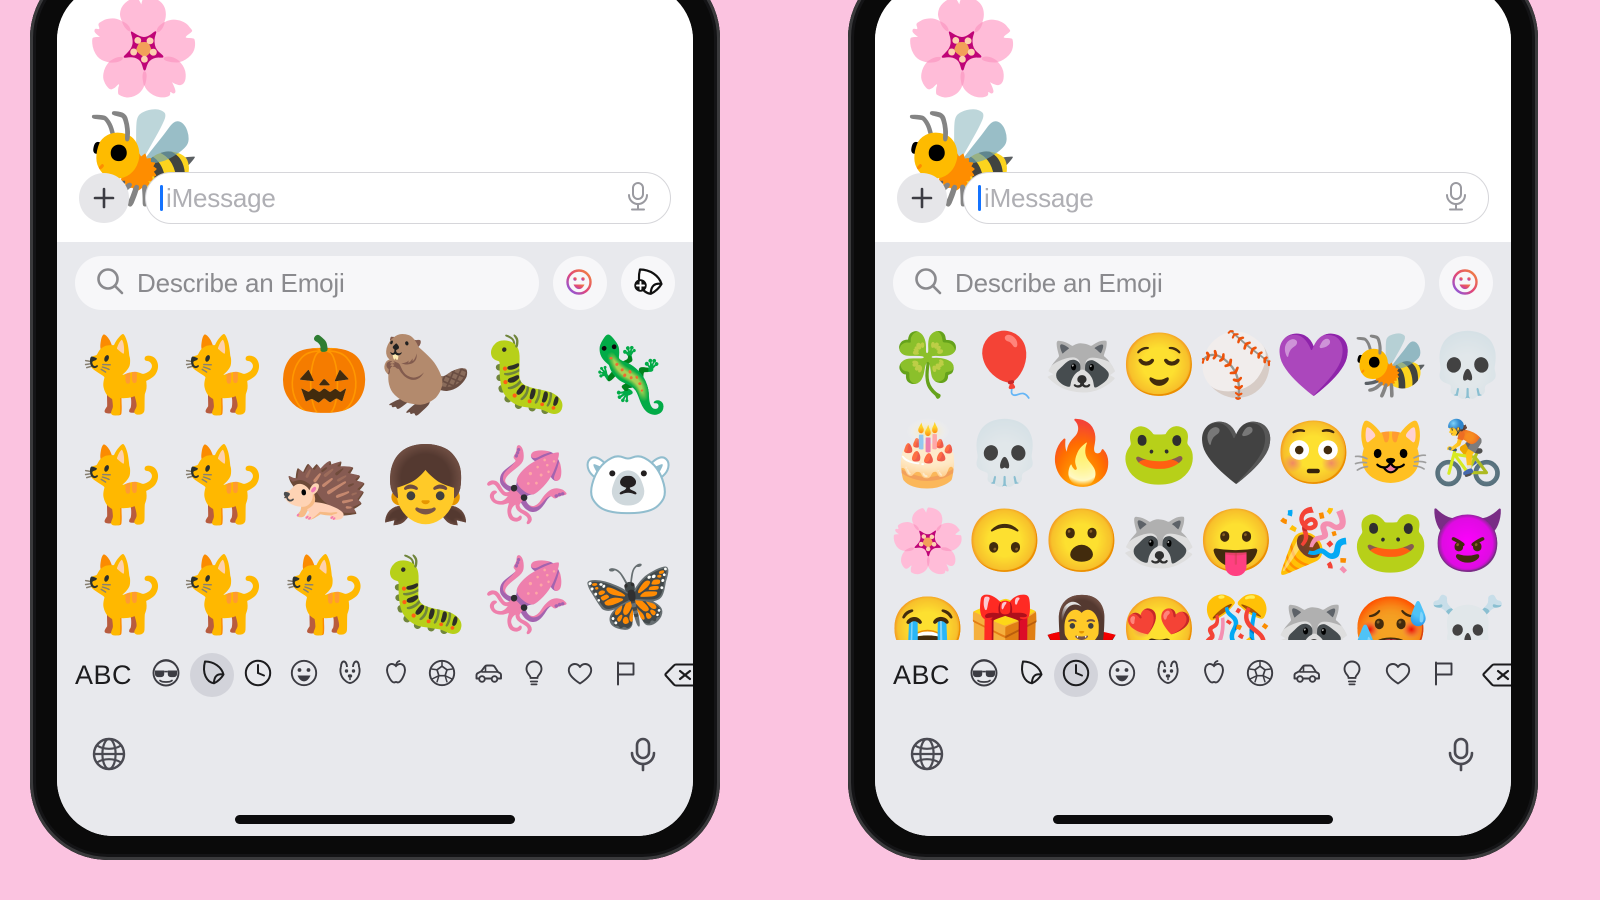 The width and height of the screenshot is (1600, 900). What do you see at coordinates (1236, 542) in the screenshot?
I see `face-with-tongue-emoji: 😛` at bounding box center [1236, 542].